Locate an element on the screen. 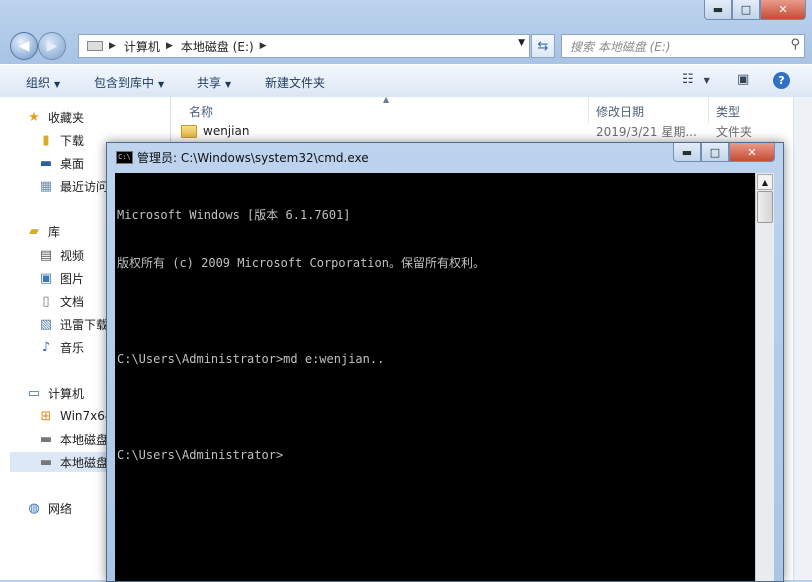 The width and height of the screenshot is (812, 582). include-in-library-button: 包含到库中 ▼ is located at coordinates (129, 82).